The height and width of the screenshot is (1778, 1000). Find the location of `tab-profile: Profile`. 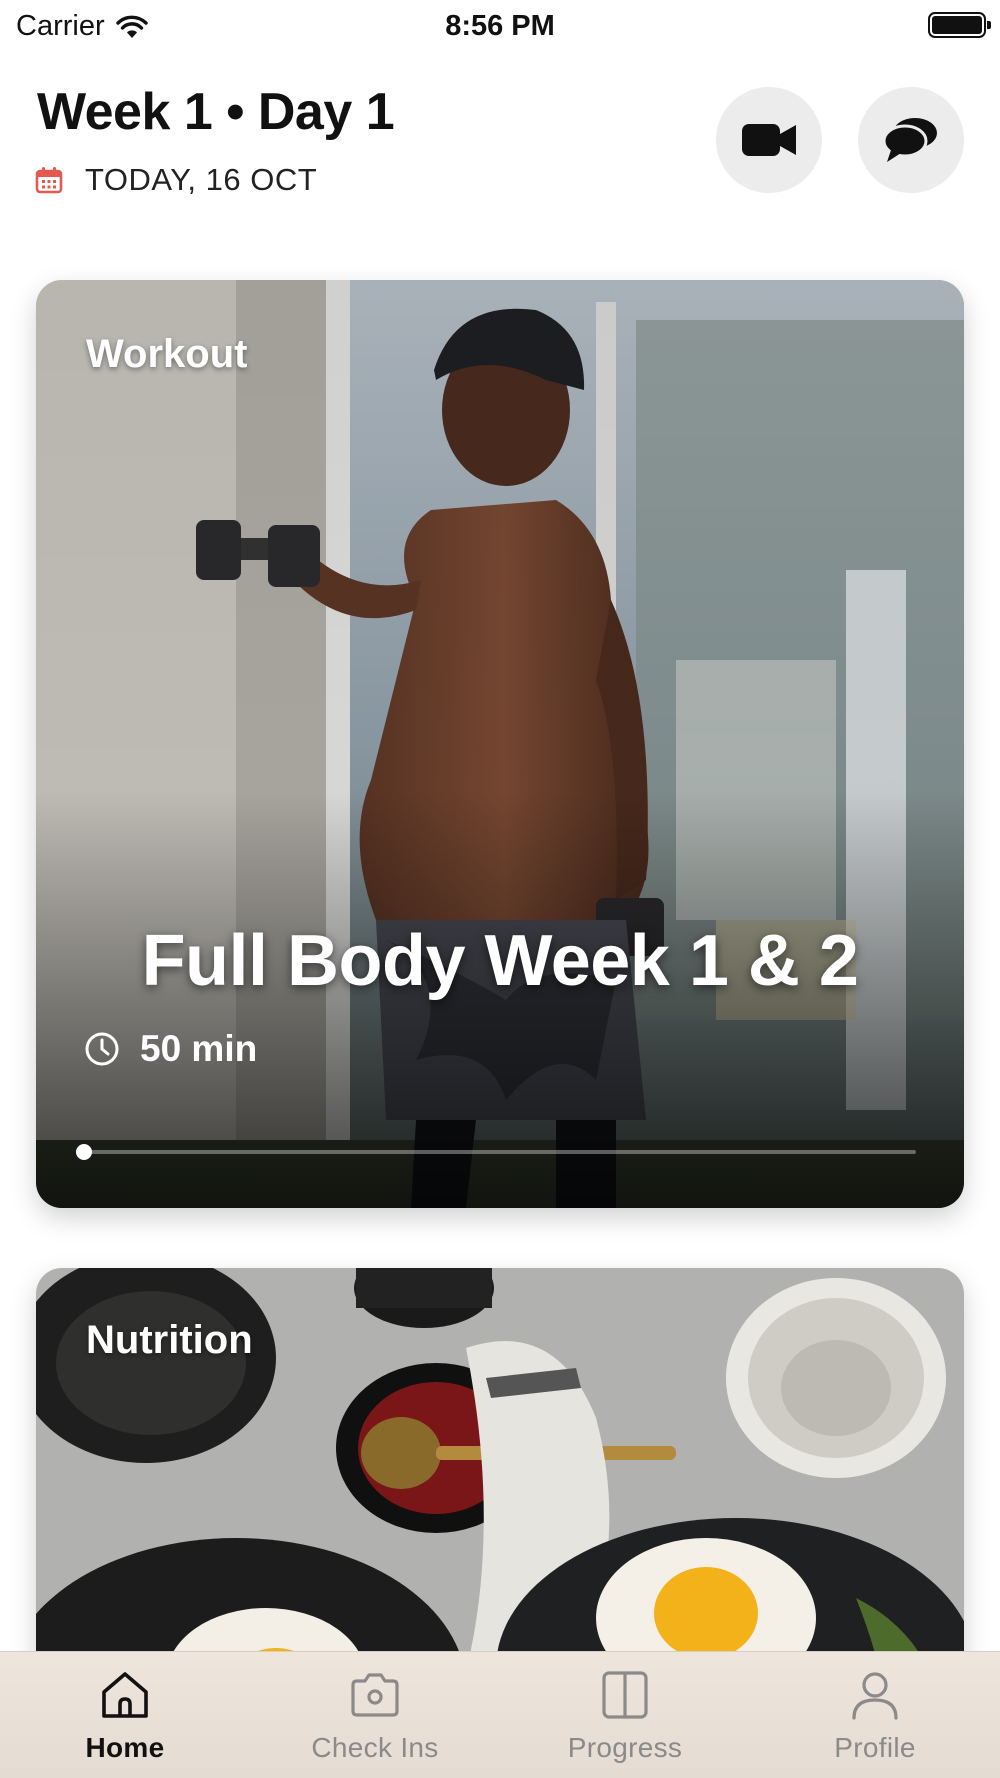

tab-profile: Profile is located at coordinates (875, 1715).